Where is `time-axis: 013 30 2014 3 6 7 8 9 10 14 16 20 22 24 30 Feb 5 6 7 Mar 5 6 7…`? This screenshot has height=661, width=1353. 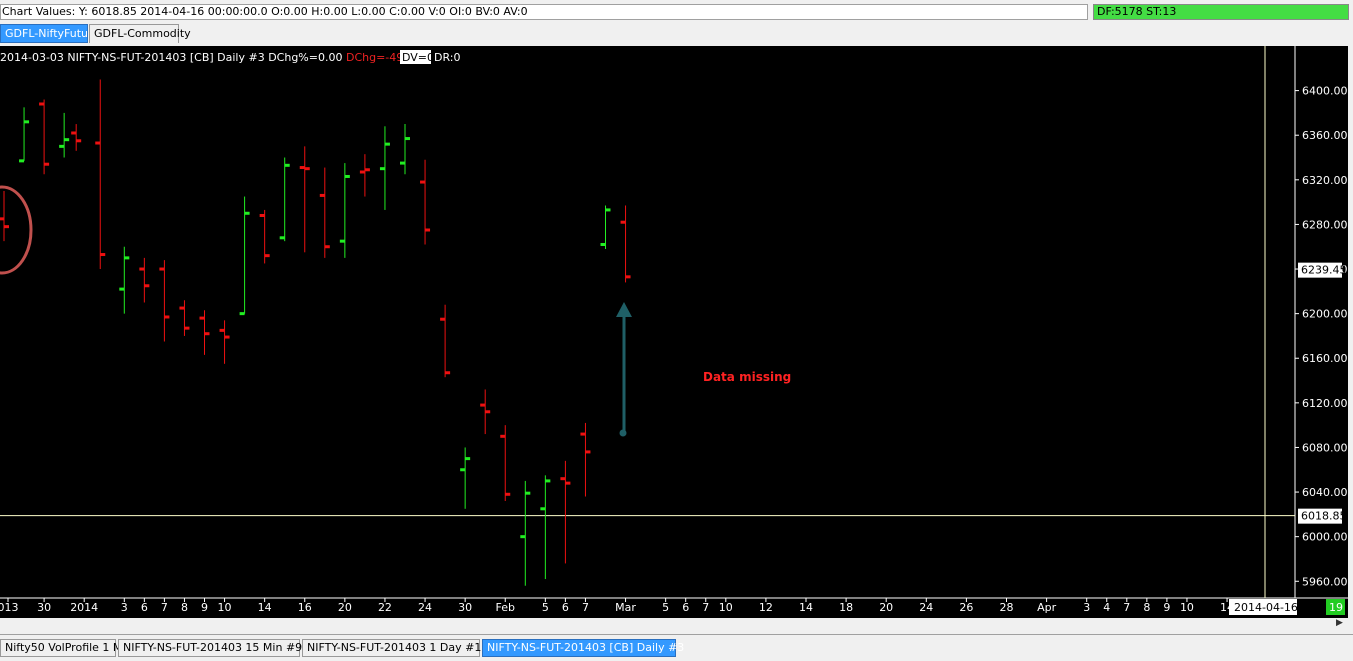
time-axis: 013 30 2014 3 6 7 8 9 10 14 16 20 22 24 30 Feb 5 6 7 Mar 5 6 7… is located at coordinates (617, 606).